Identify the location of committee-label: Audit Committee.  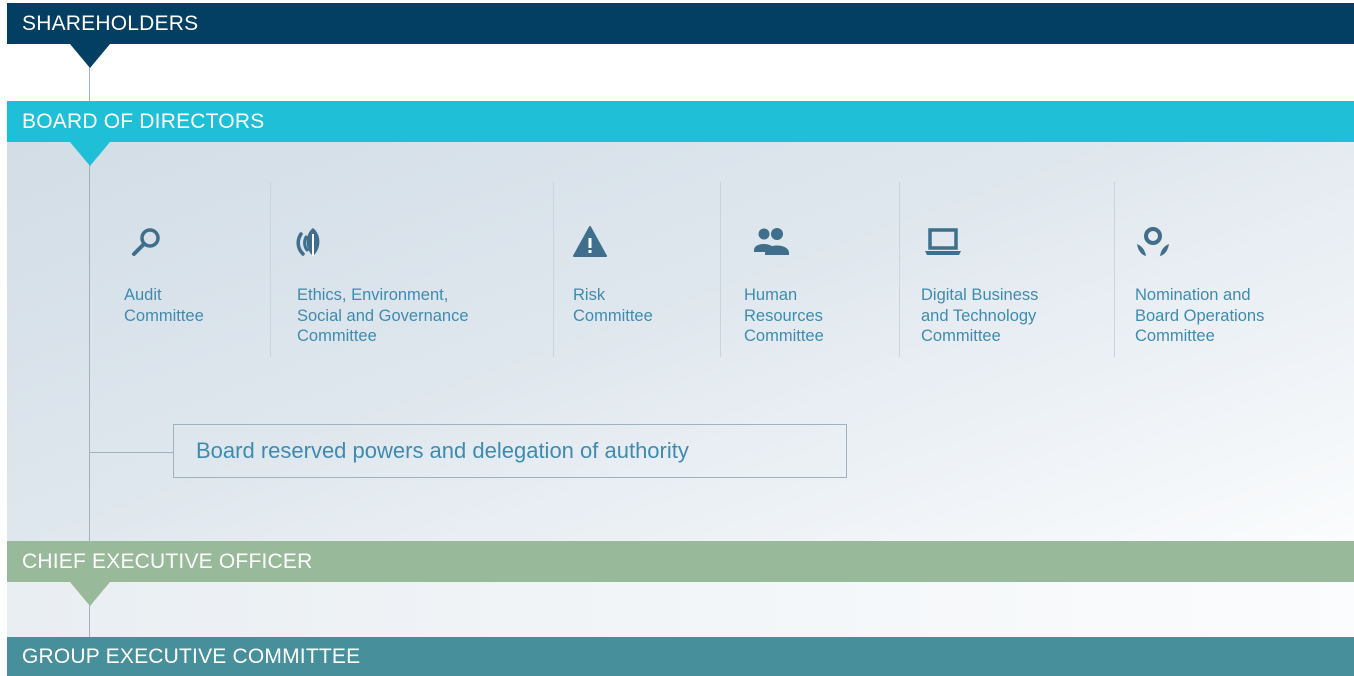
(164, 305).